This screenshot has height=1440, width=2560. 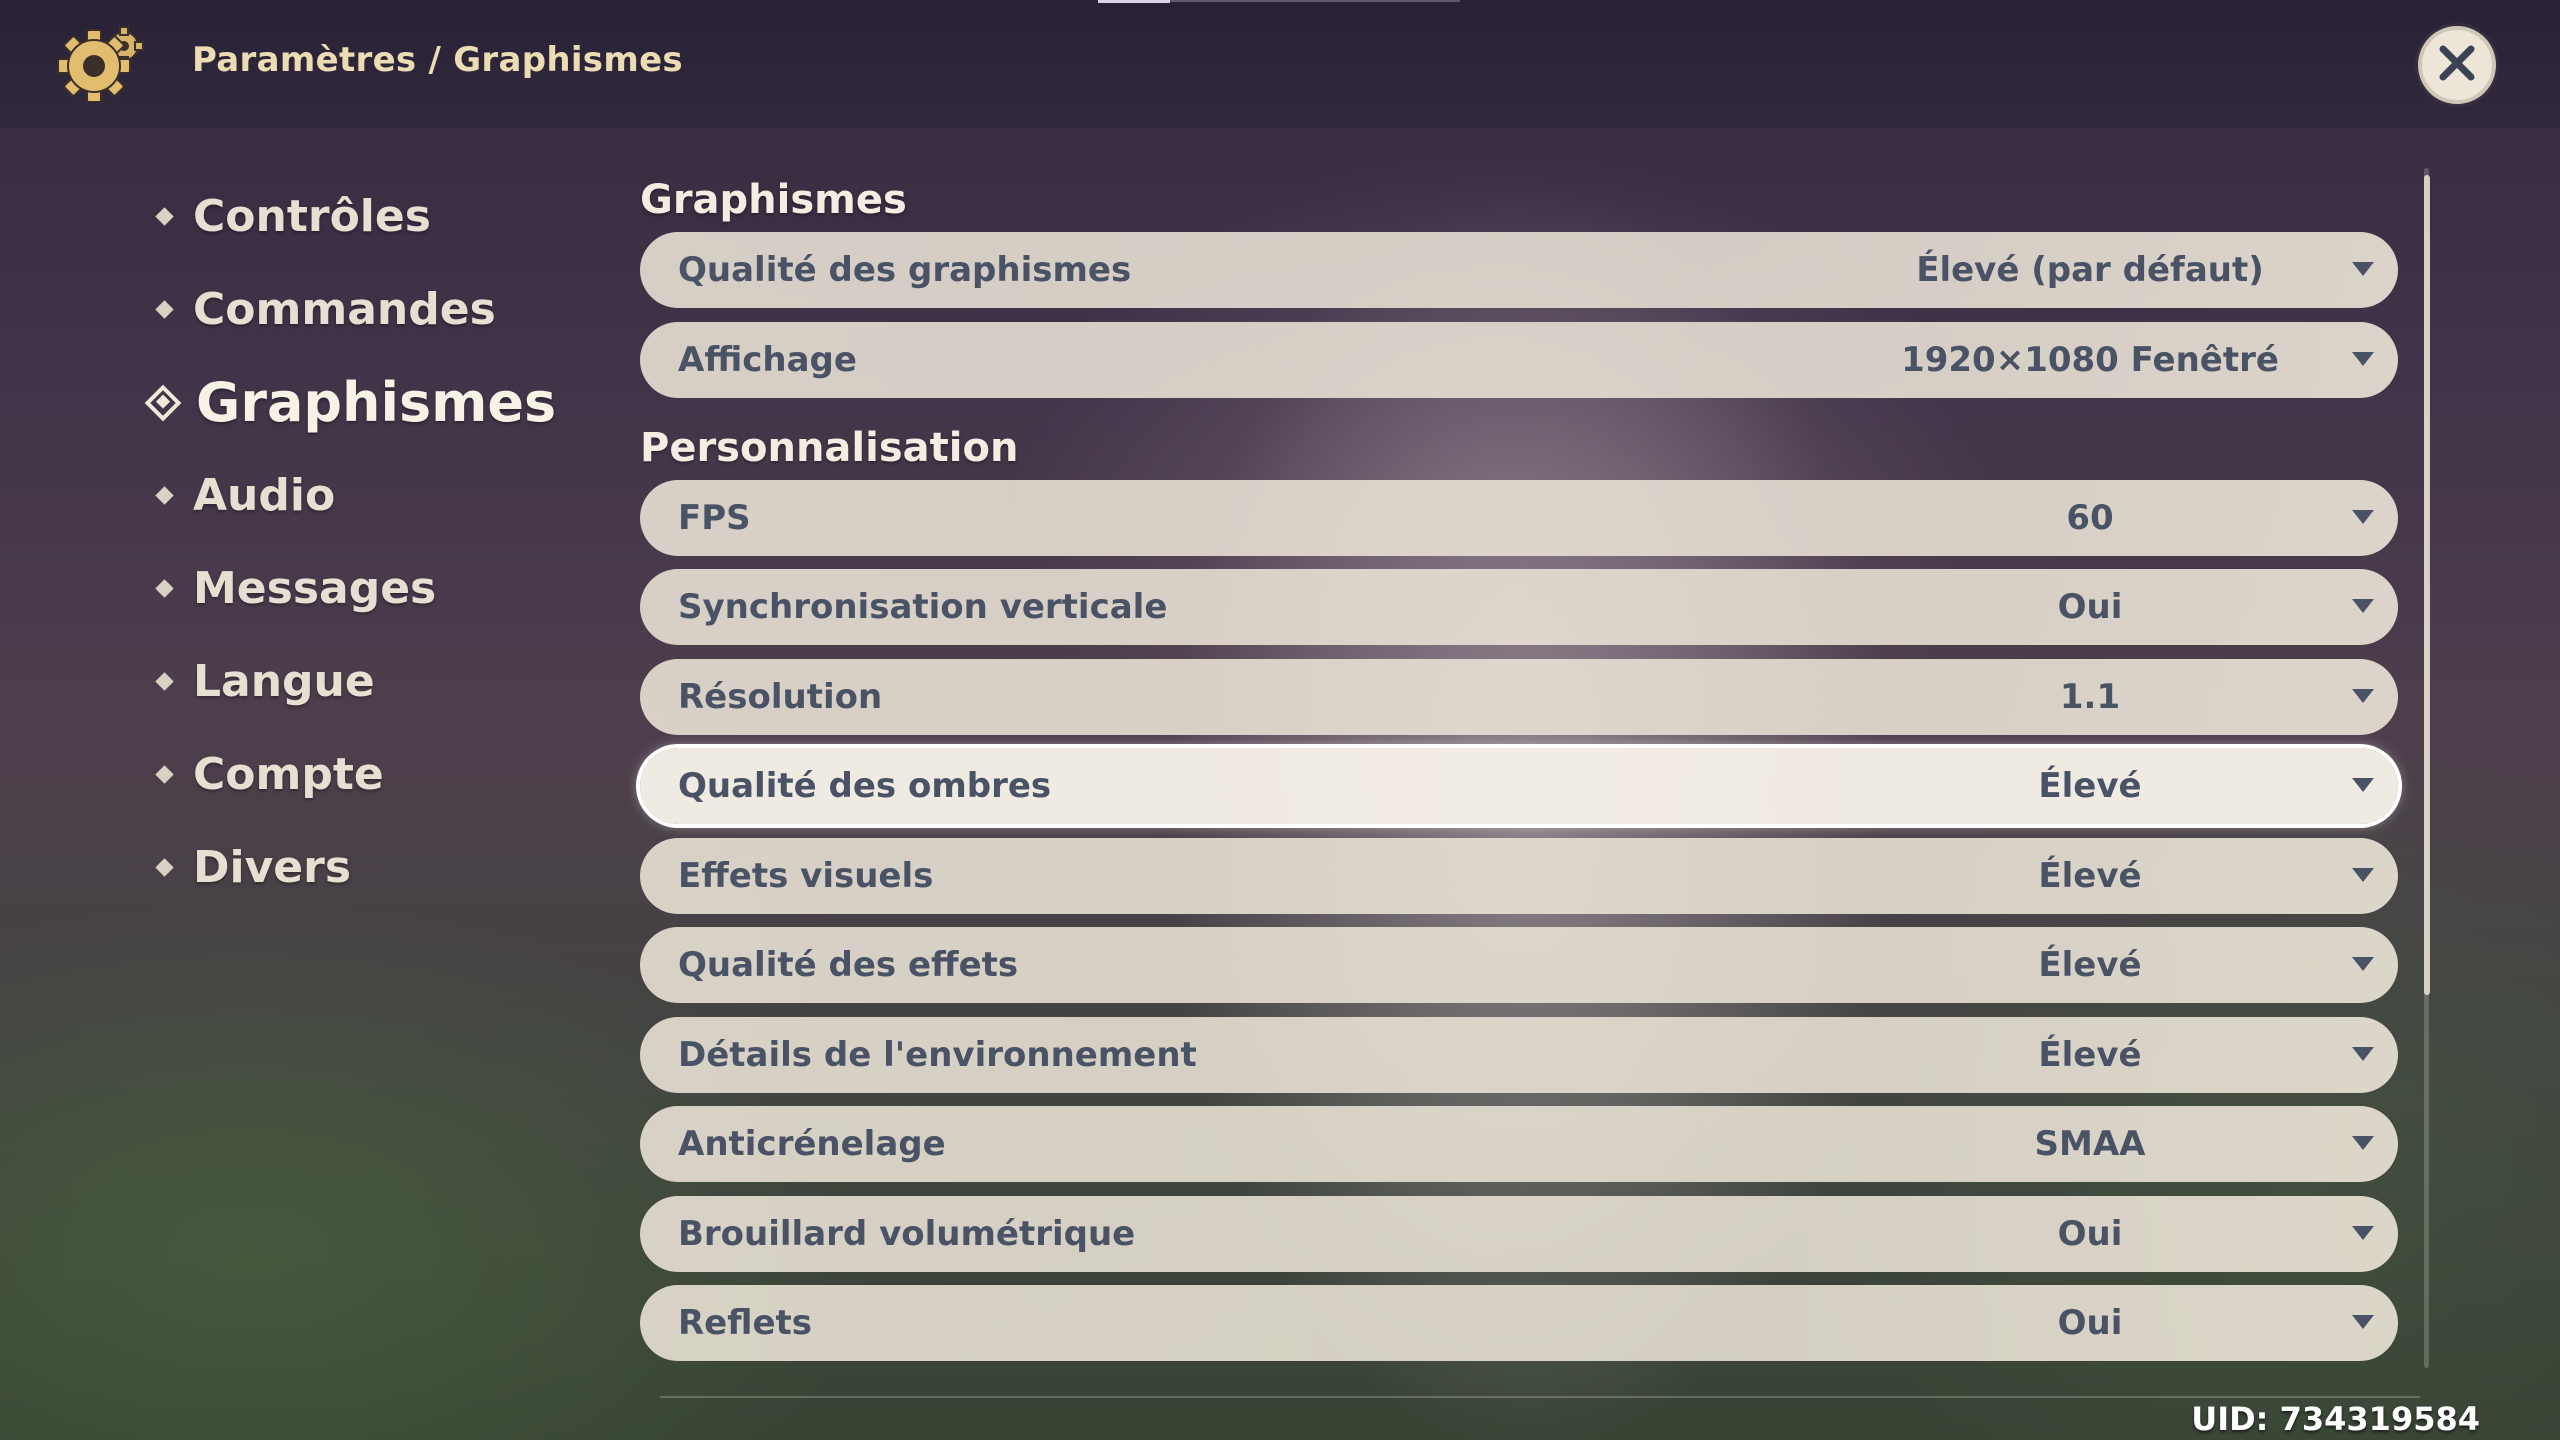 What do you see at coordinates (937, 1054) in the screenshot?
I see `setting-label: Détails de l'environnement` at bounding box center [937, 1054].